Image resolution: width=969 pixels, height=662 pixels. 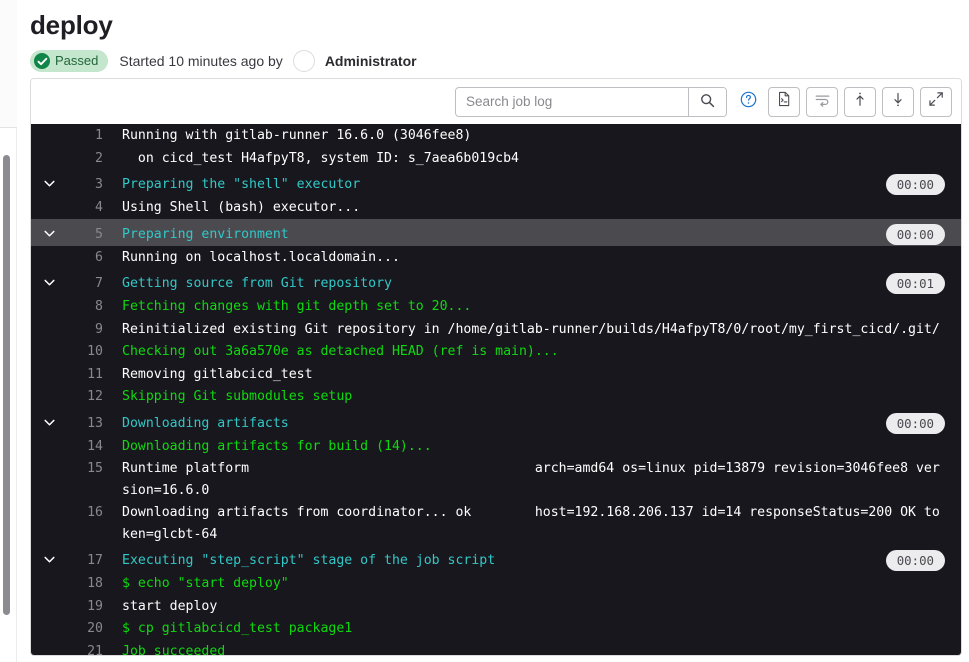 I want to click on log-line-number: 10, so click(x=85, y=351).